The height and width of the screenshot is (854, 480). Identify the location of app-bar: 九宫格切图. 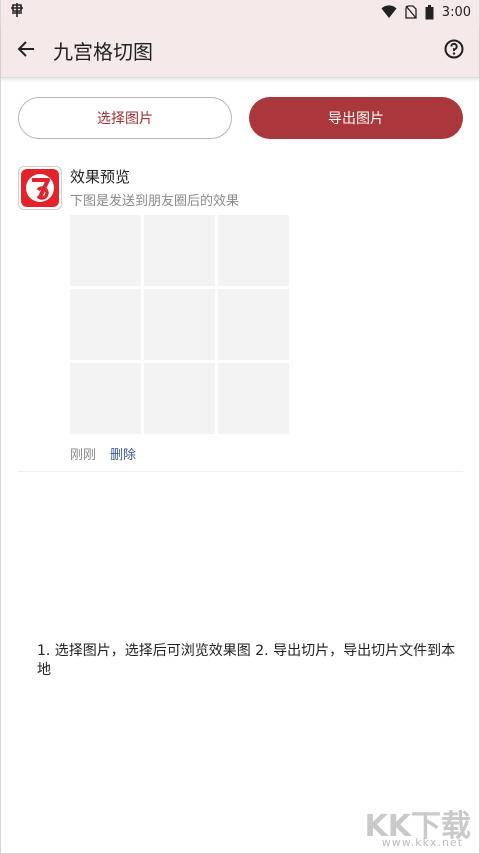
(240, 51).